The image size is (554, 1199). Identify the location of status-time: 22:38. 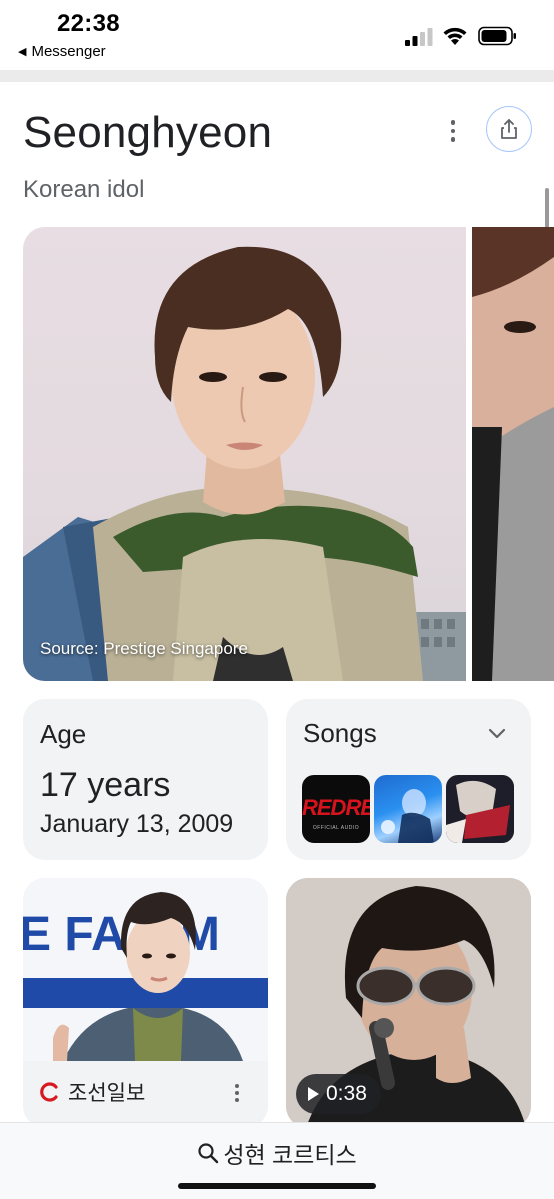
(88, 23).